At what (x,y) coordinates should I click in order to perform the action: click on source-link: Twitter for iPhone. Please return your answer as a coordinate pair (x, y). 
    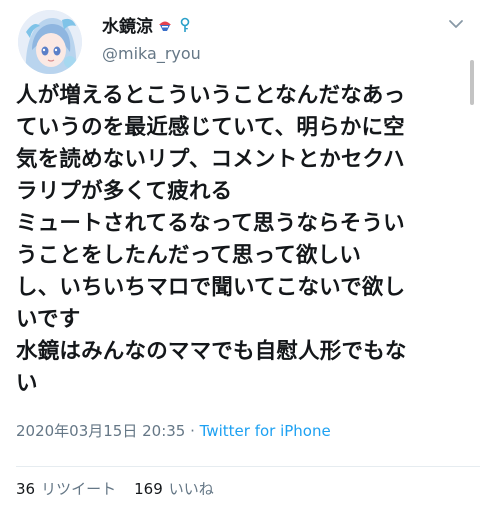
    Looking at the image, I should click on (265, 431).